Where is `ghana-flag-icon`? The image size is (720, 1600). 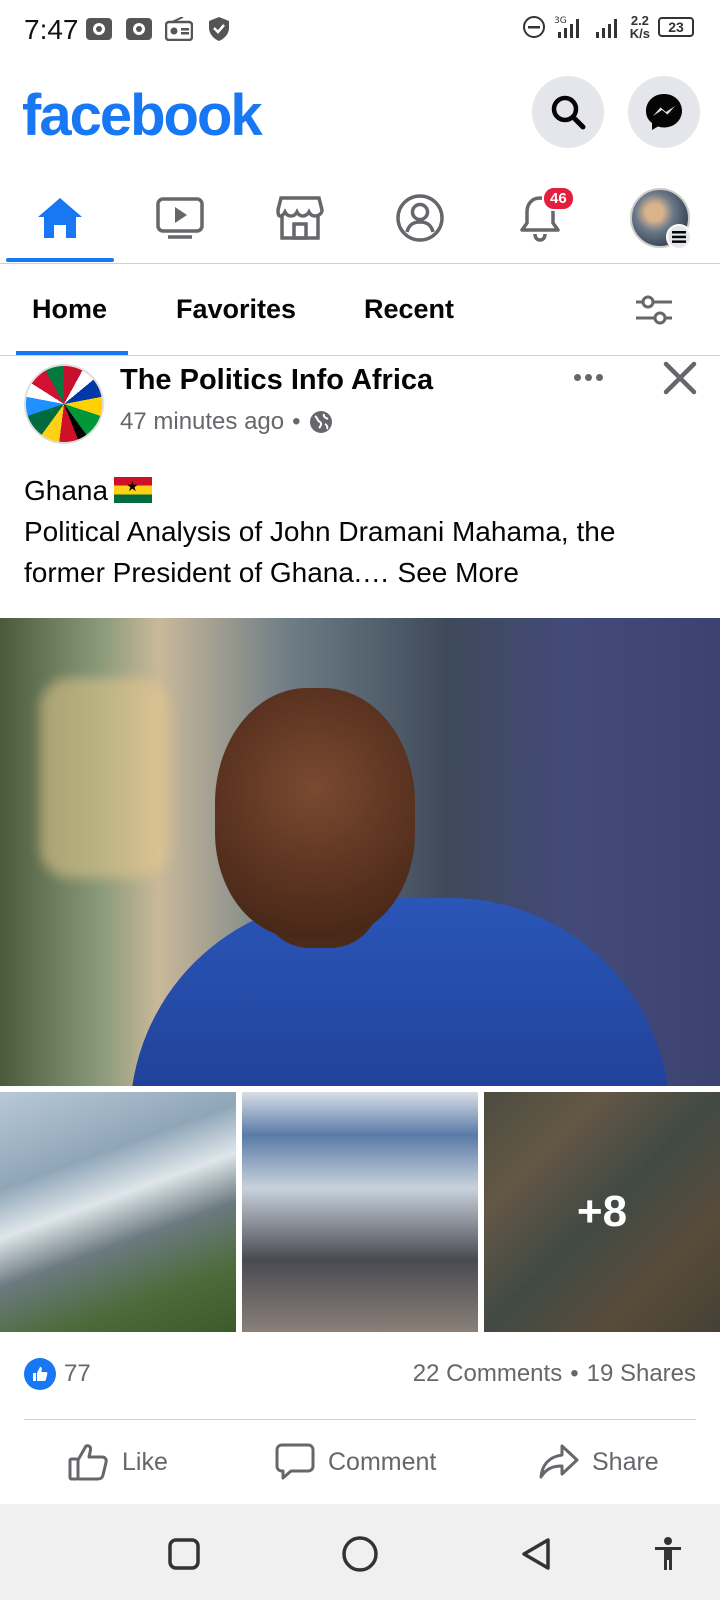
ghana-flag-icon is located at coordinates (133, 490).